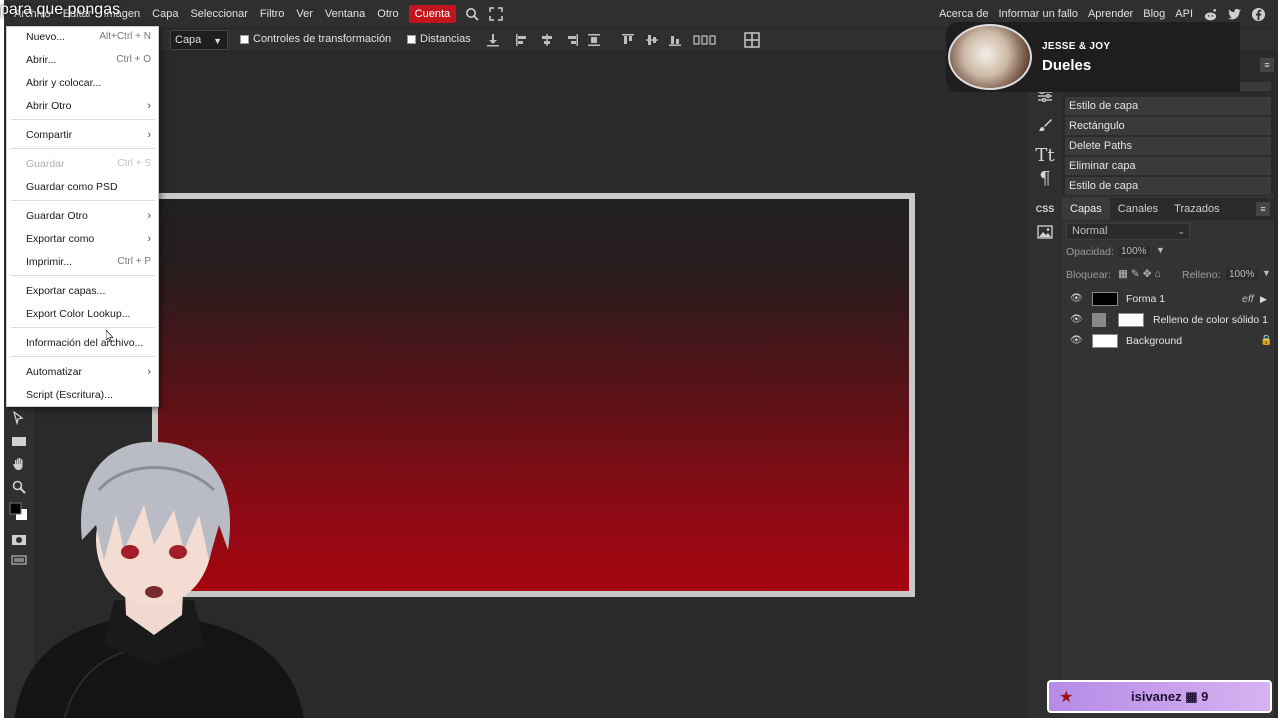  I want to click on layer-name: Forma 1, so click(1146, 299).